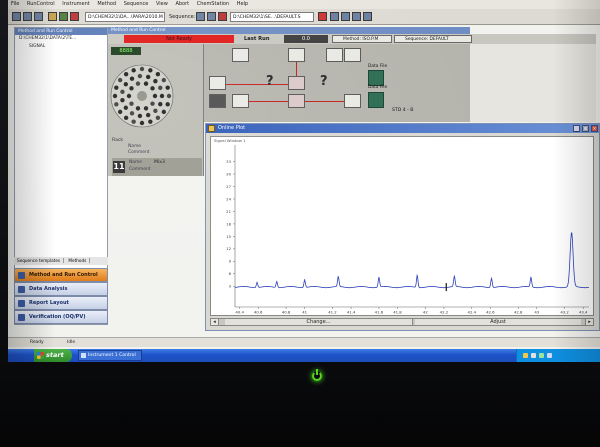  I want to click on run-method-icon, so click(63, 16).